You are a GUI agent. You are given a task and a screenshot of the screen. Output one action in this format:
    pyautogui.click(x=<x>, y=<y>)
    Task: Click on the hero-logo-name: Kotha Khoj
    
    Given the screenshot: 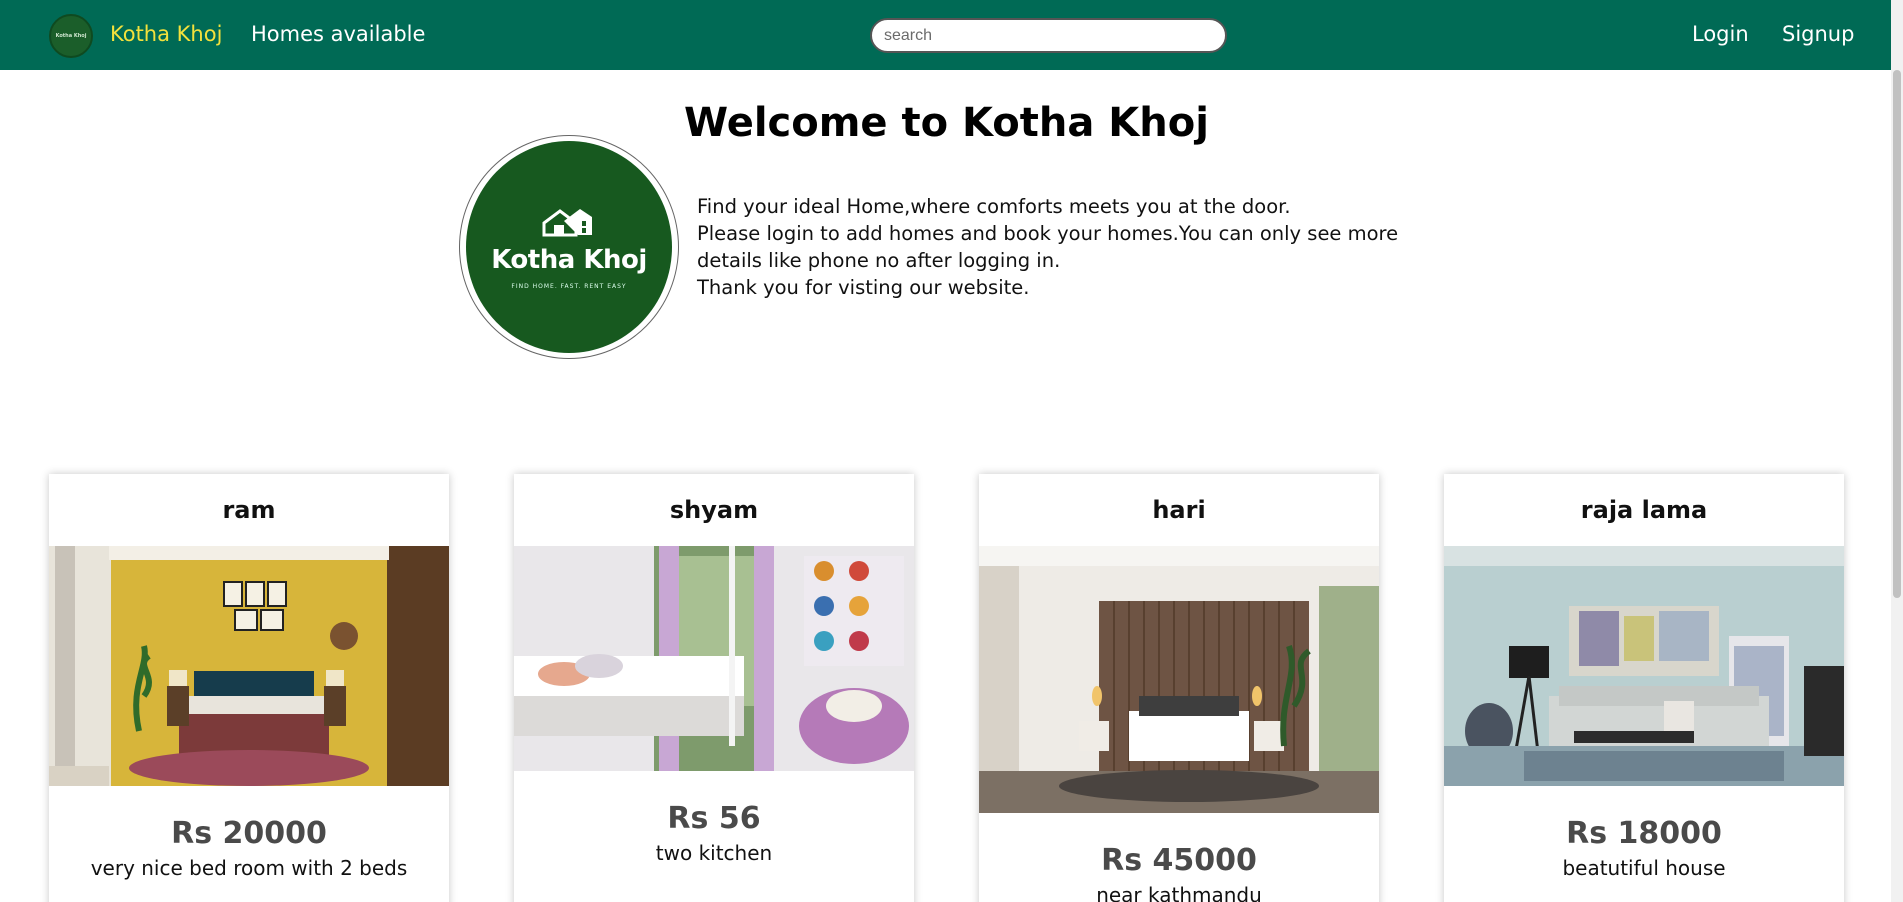 What is the action you would take?
    pyautogui.click(x=569, y=260)
    